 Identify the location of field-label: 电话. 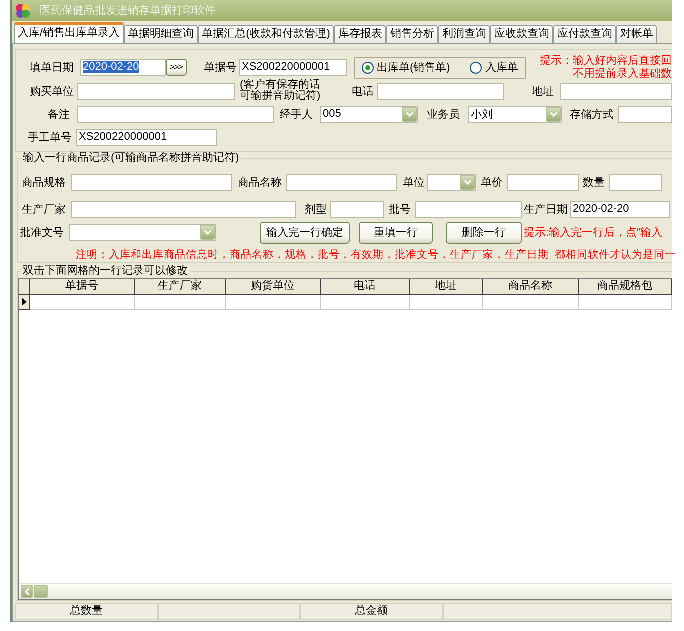
(363, 91).